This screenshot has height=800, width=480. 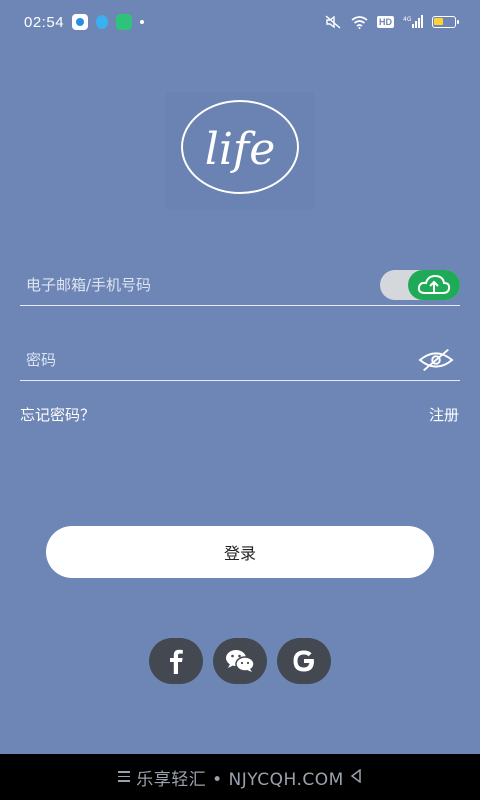 What do you see at coordinates (124, 776) in the screenshot?
I see `recent-apps-icon` at bounding box center [124, 776].